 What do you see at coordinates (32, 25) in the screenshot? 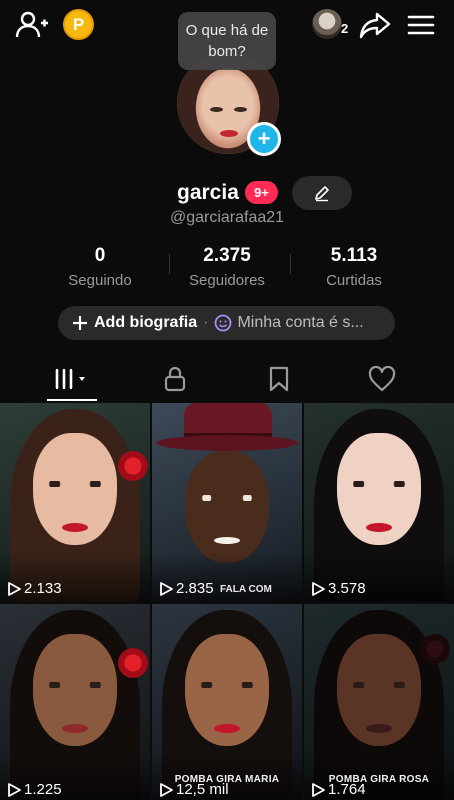
I see `add-user-icon` at bounding box center [32, 25].